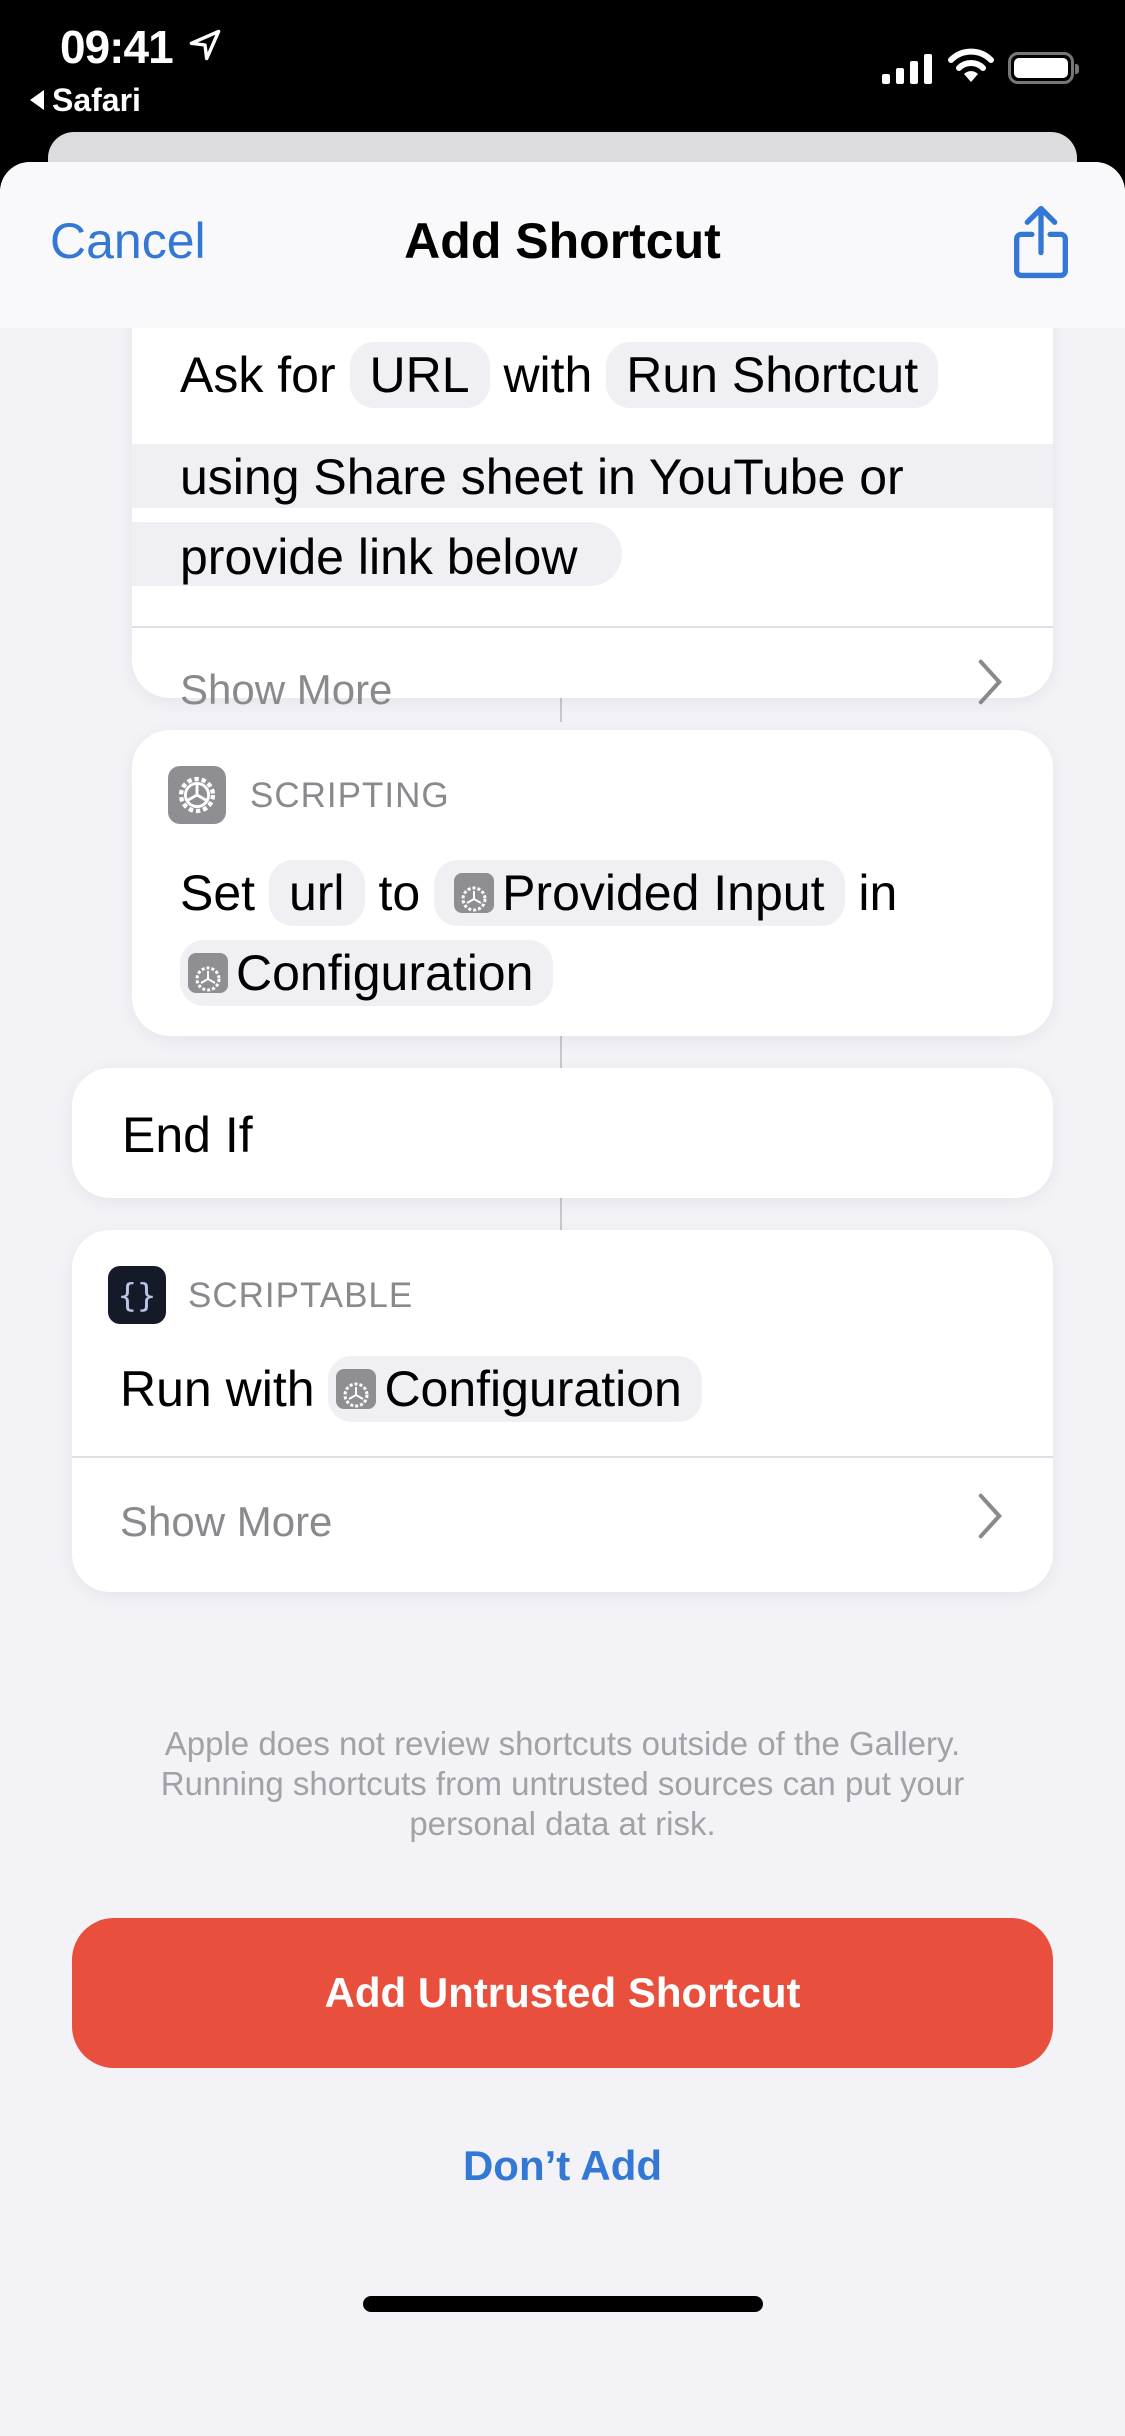  I want to click on nav-bar: Cancel Add Shortcut, so click(562, 245).